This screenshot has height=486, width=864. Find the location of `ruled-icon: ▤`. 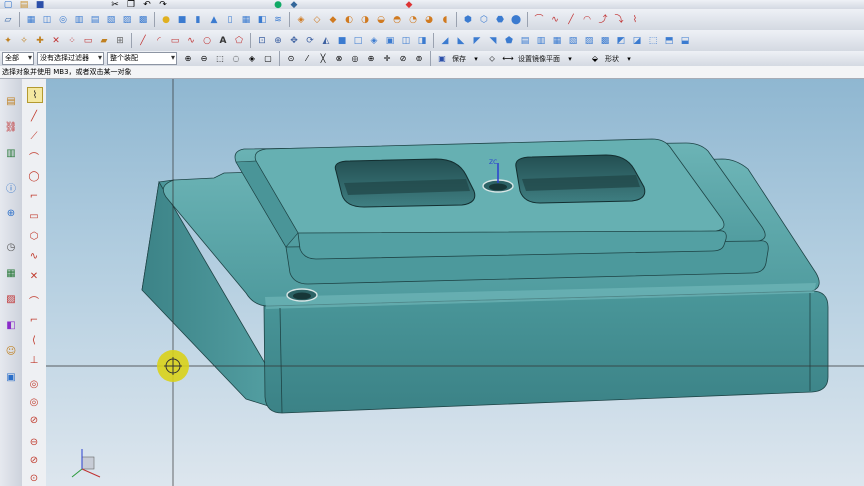

ruled-icon: ▤ is located at coordinates (525, 41).